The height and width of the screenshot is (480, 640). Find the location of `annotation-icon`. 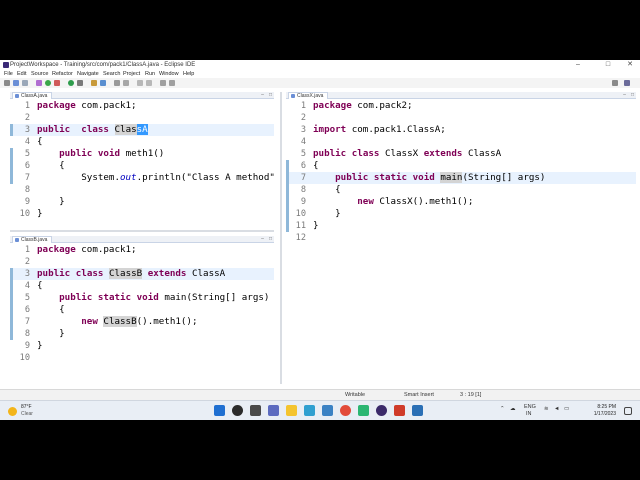

annotation-icon is located at coordinates (149, 83).